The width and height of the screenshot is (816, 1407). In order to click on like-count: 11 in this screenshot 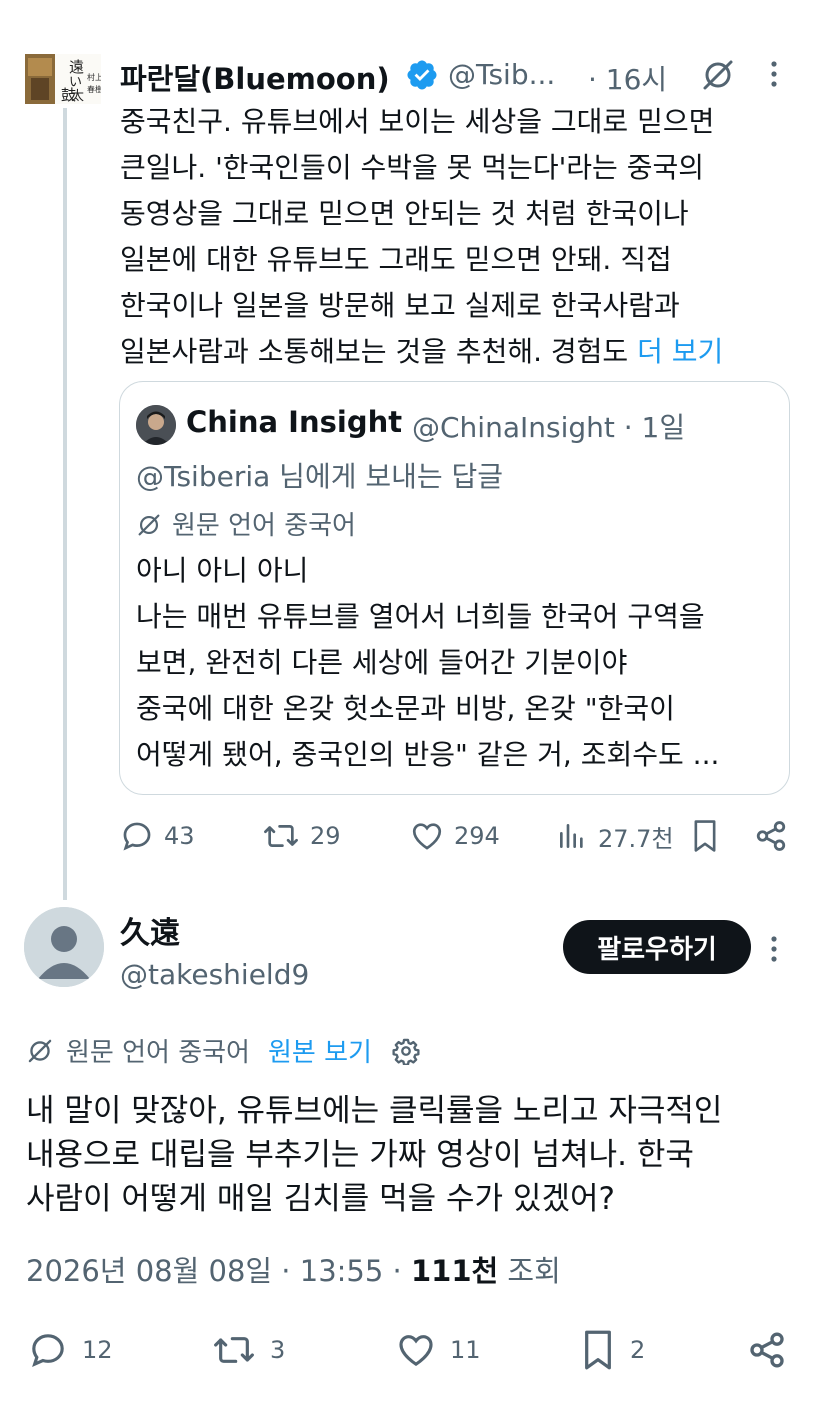, I will do `click(465, 1350)`.